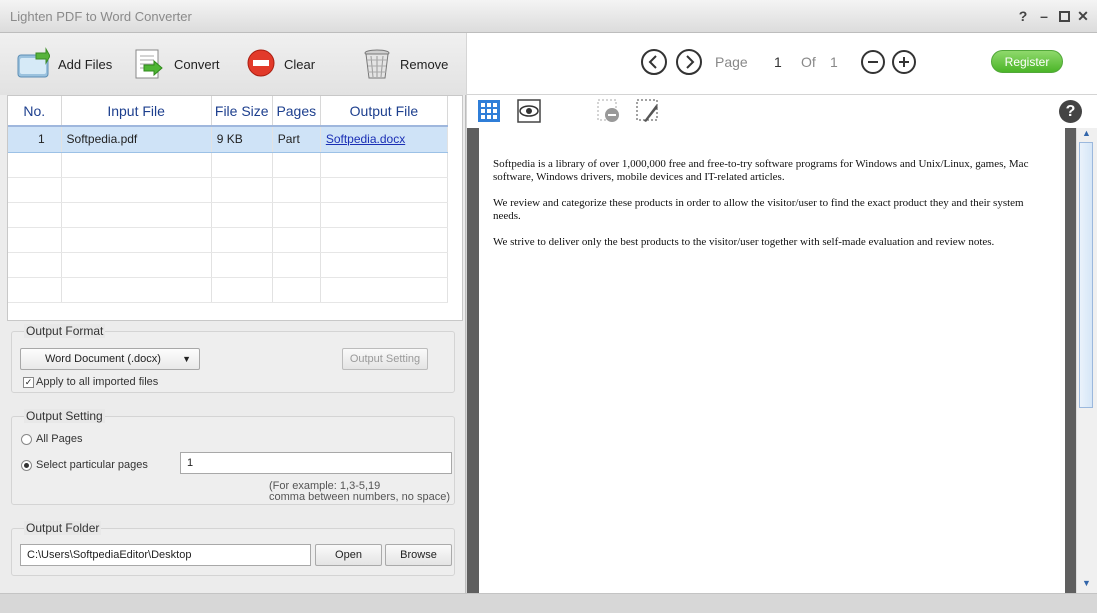 This screenshot has height=613, width=1097. What do you see at coordinates (418, 555) in the screenshot?
I see `browse-folder-button: Browse` at bounding box center [418, 555].